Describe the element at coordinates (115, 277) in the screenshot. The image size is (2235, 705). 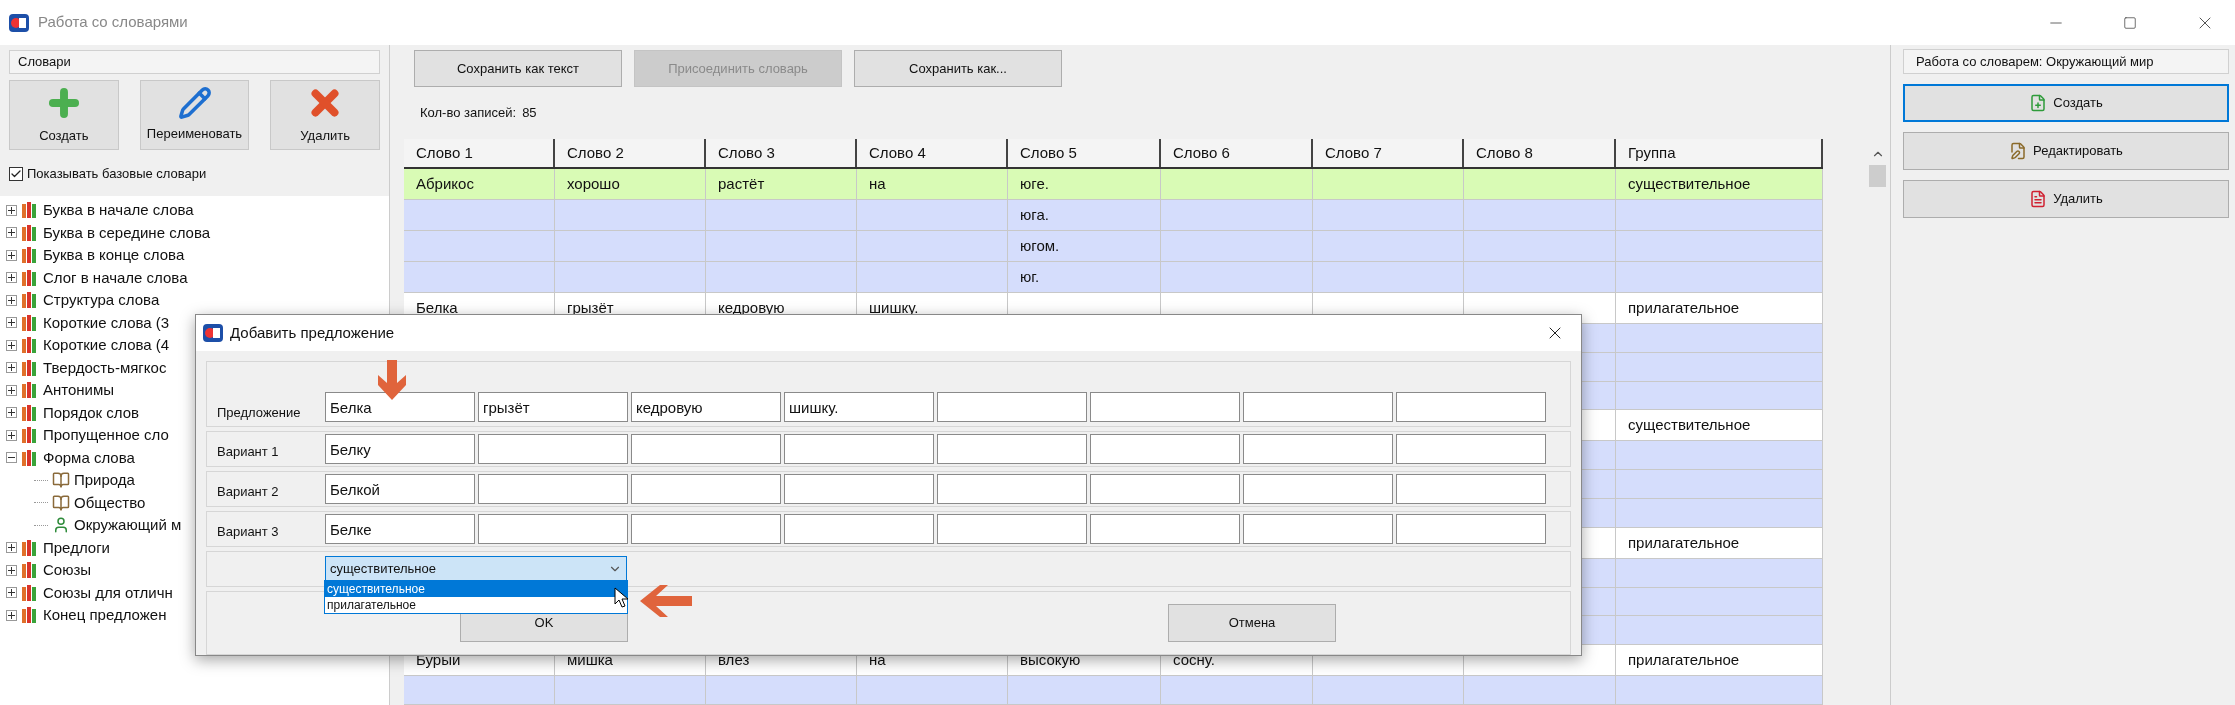
I see `tree-item: Слог в начале слова` at that location.